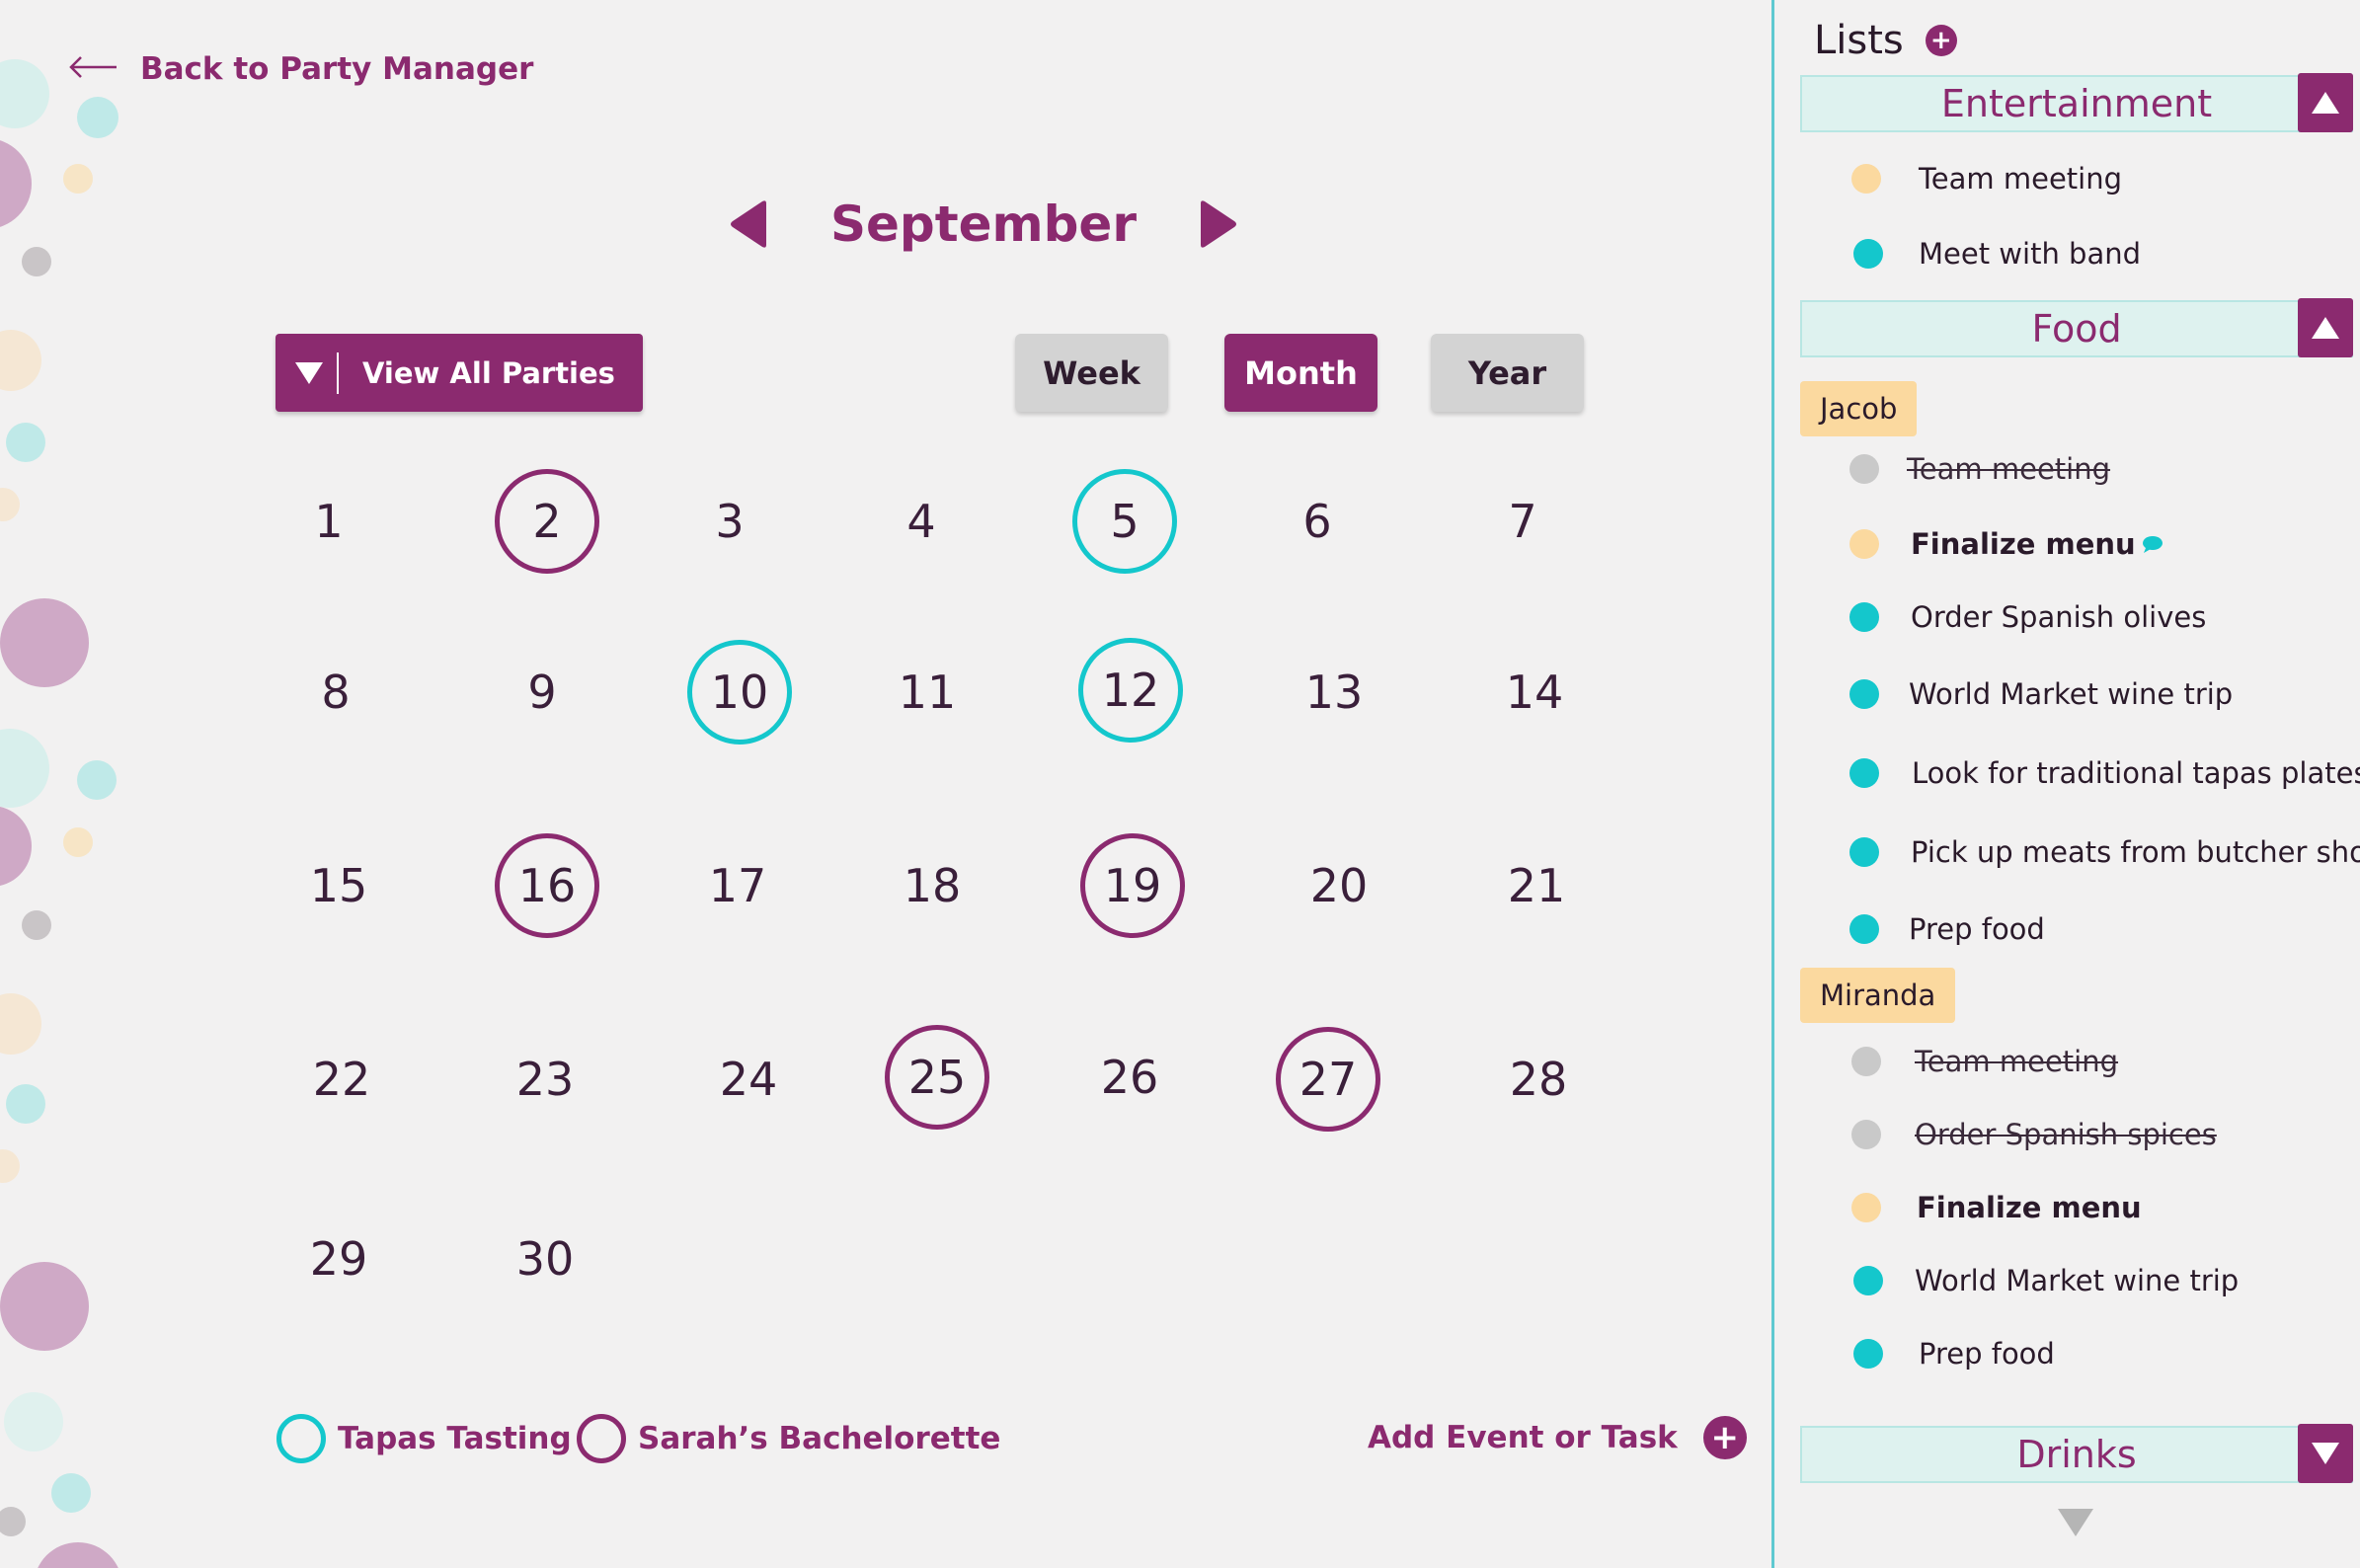  I want to click on calendar-day: 29, so click(338, 1259).